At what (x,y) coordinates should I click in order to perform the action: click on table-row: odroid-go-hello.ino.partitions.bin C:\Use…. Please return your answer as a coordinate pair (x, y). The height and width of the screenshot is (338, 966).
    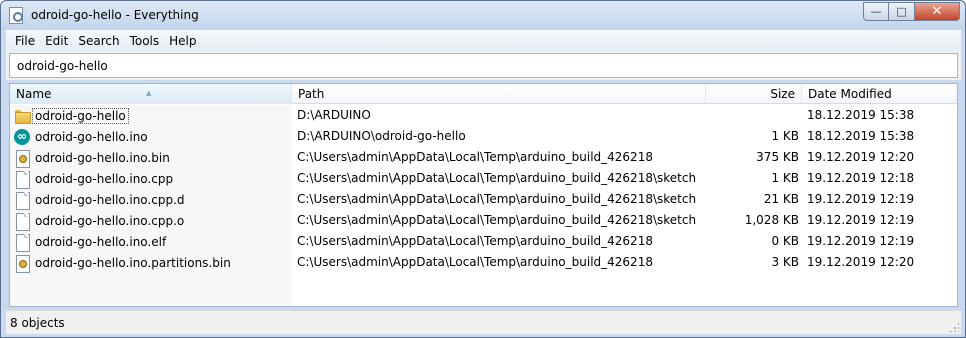
    Looking at the image, I should click on (483, 262).